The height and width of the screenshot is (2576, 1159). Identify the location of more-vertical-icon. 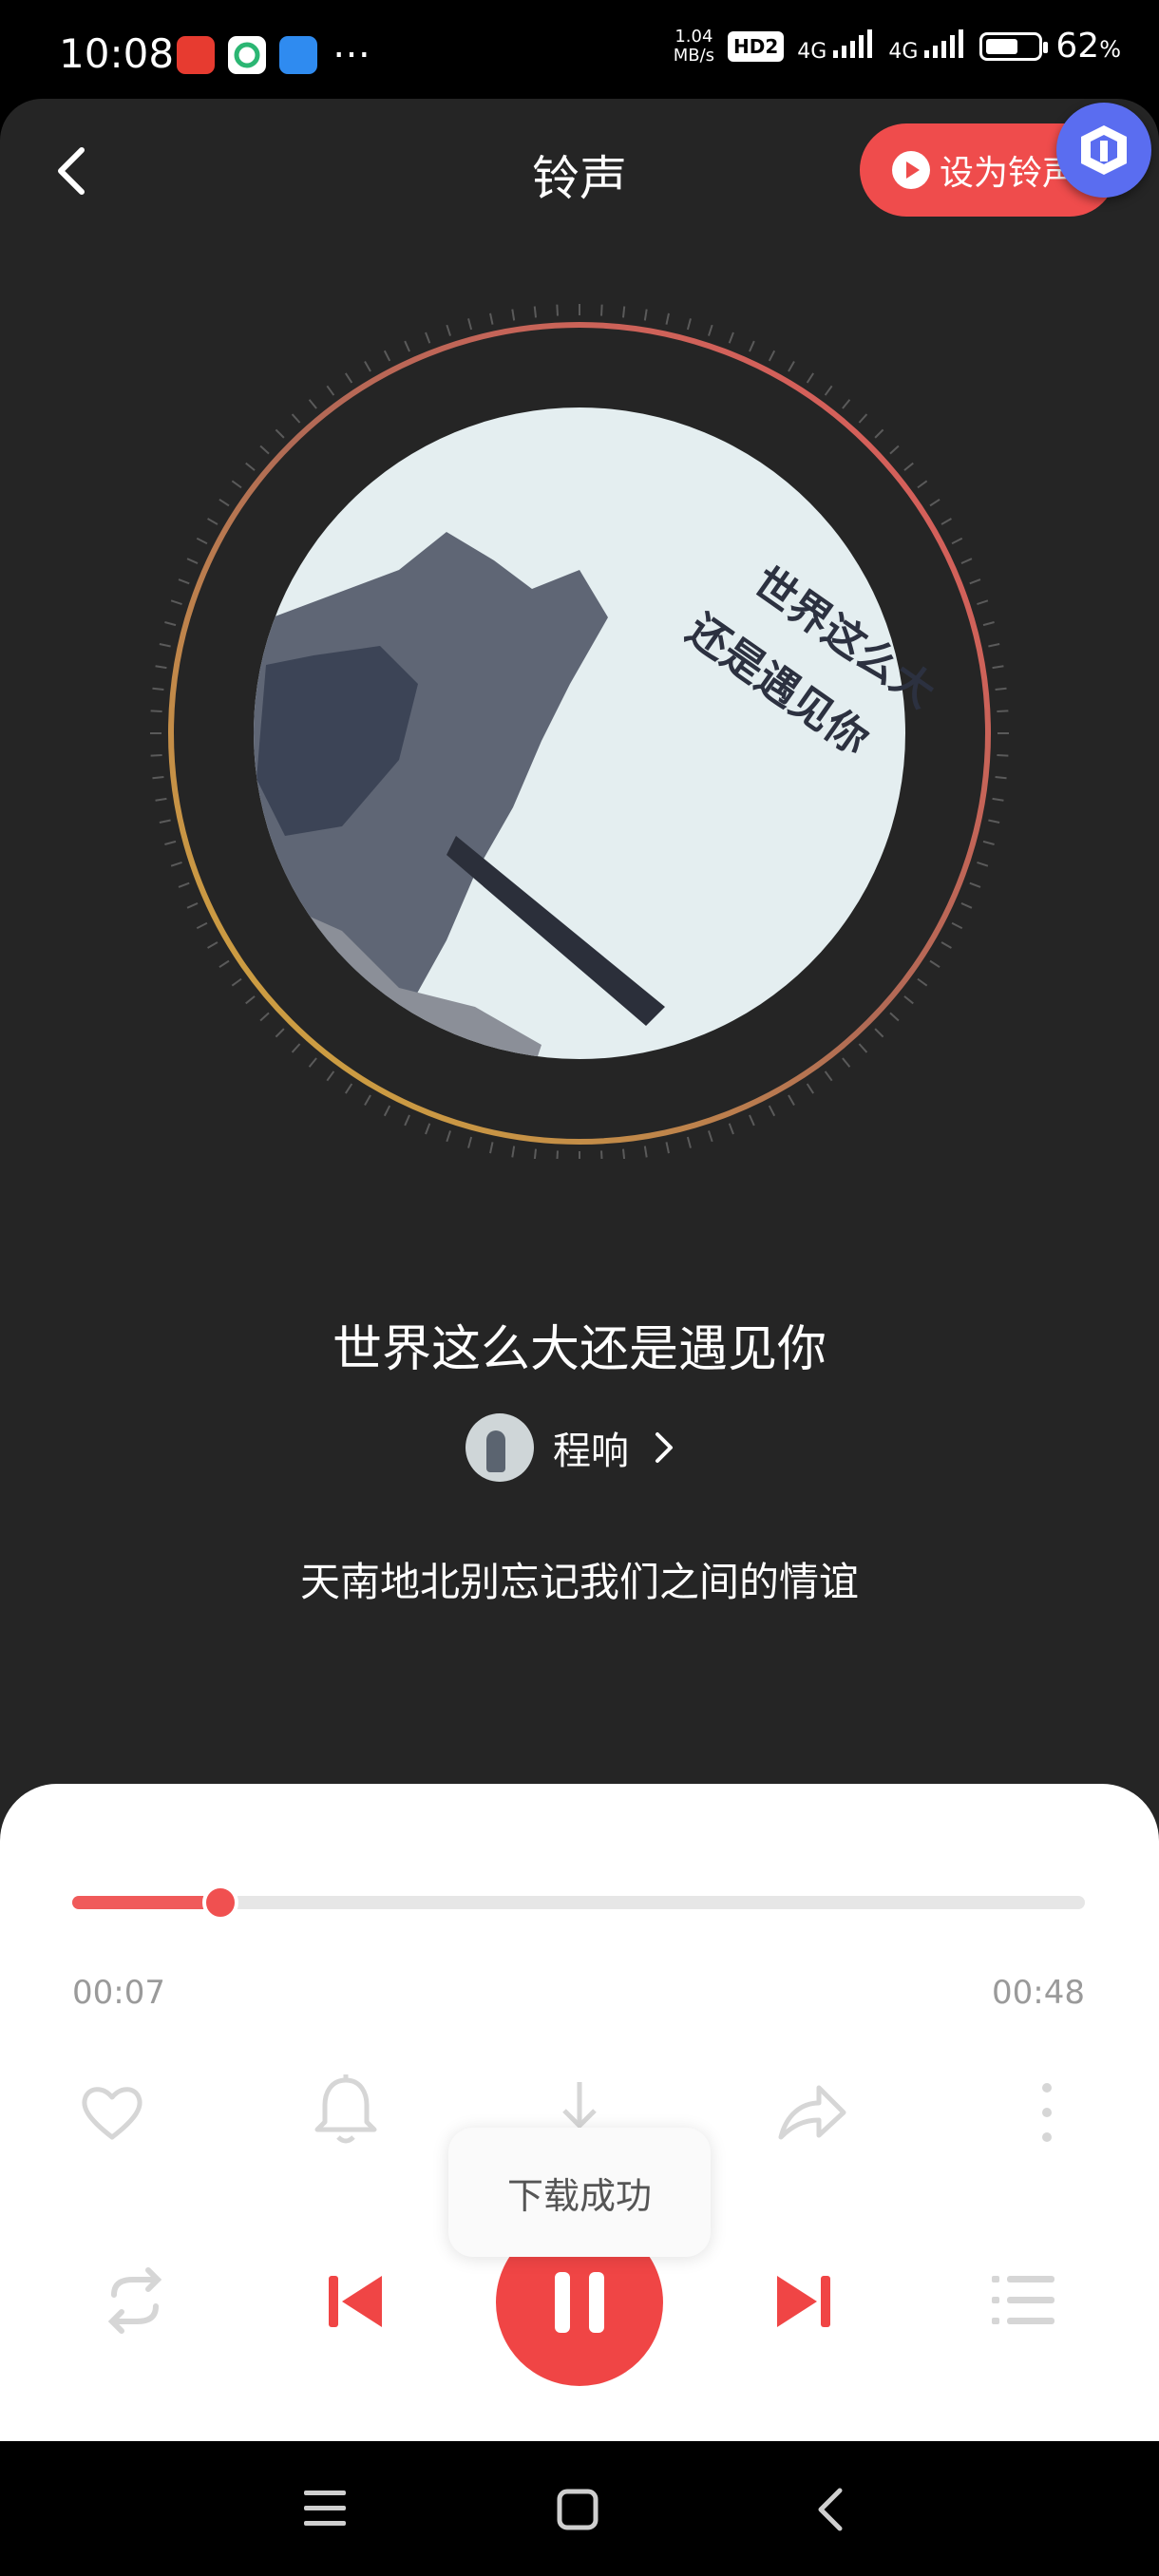
(1047, 2112).